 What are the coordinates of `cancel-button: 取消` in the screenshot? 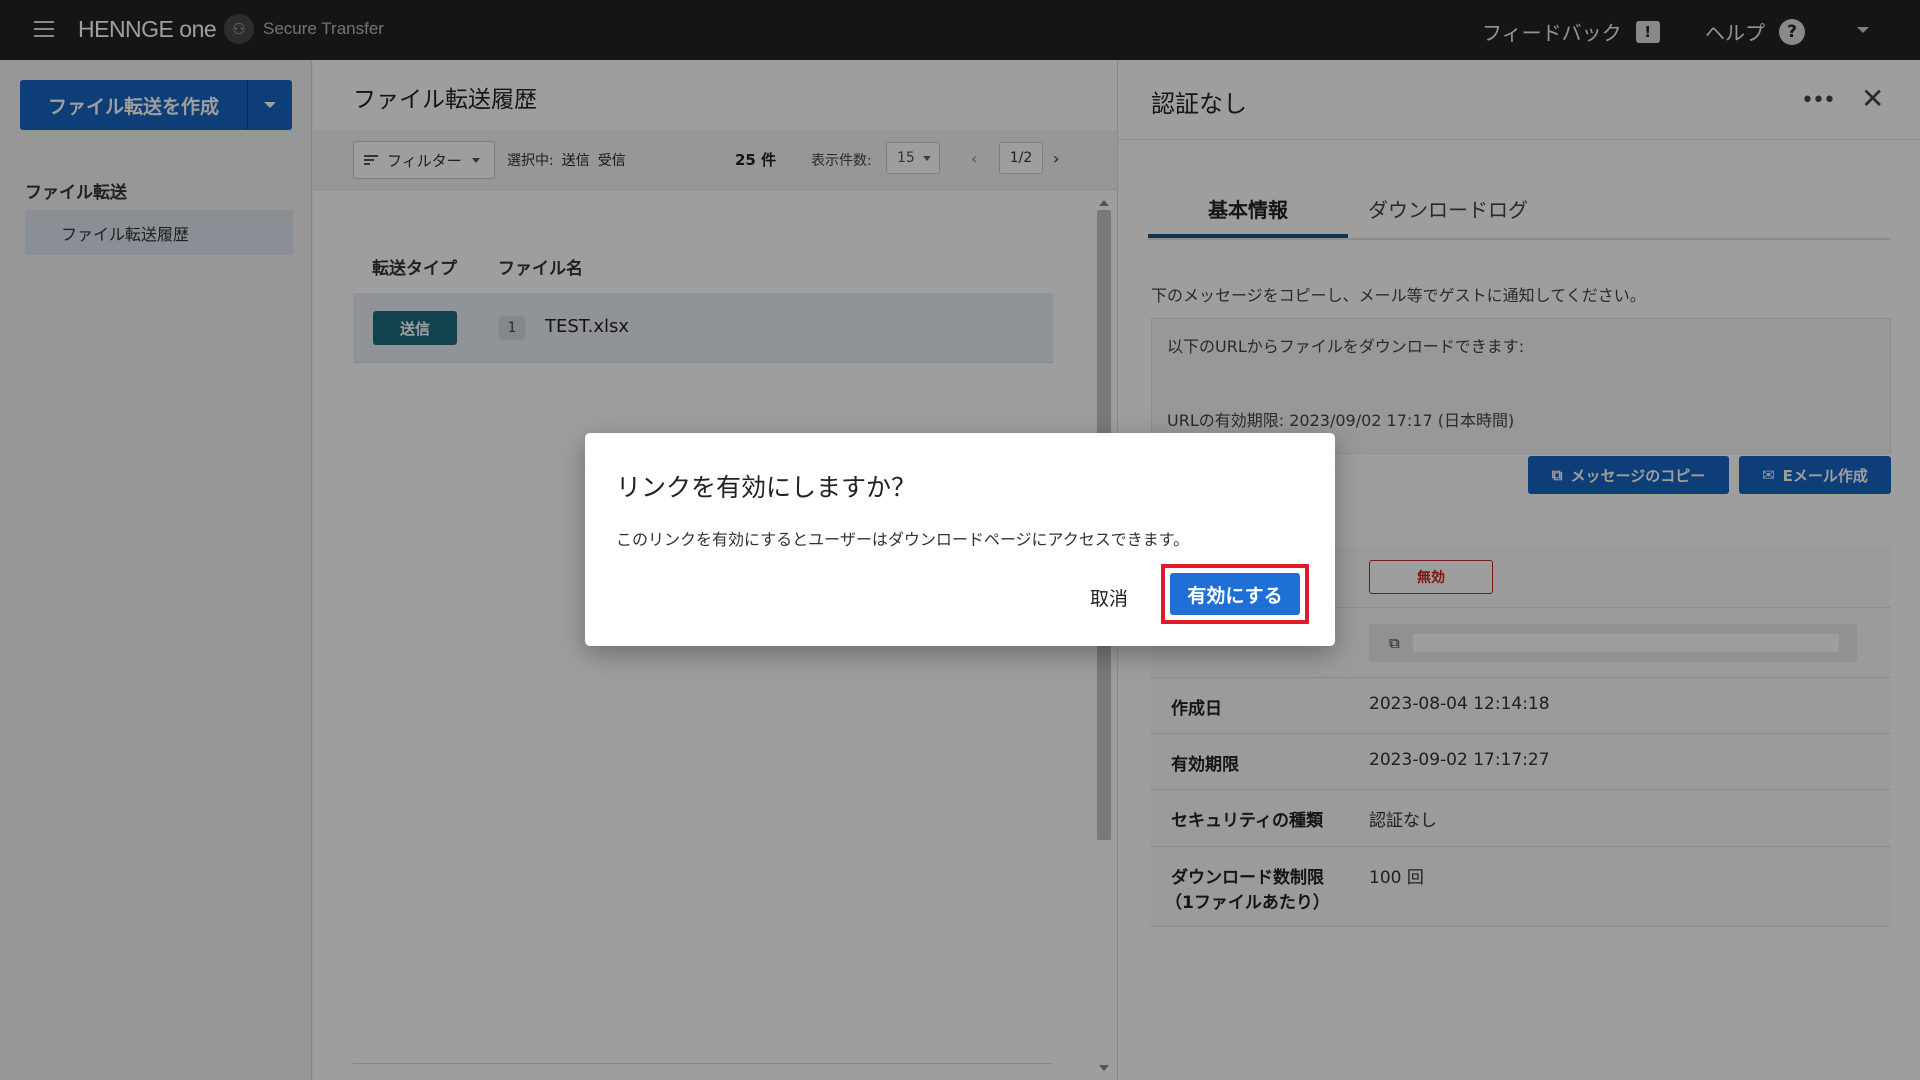 It's located at (1109, 597).